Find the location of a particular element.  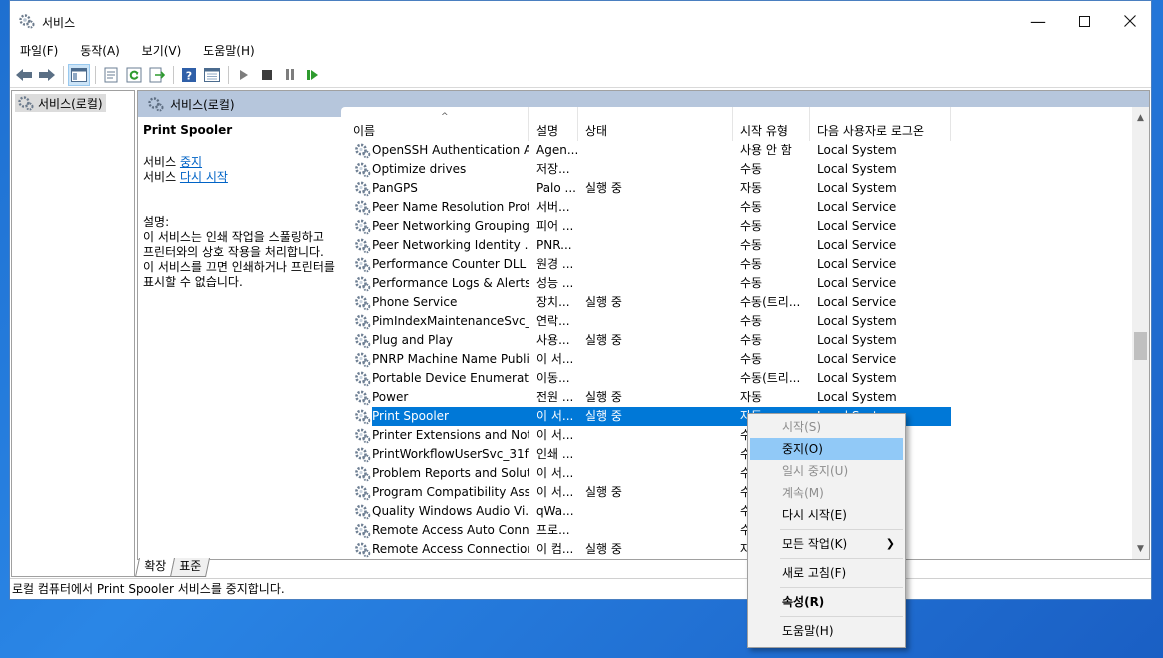

tab-standard: 표준 is located at coordinates (190, 567).